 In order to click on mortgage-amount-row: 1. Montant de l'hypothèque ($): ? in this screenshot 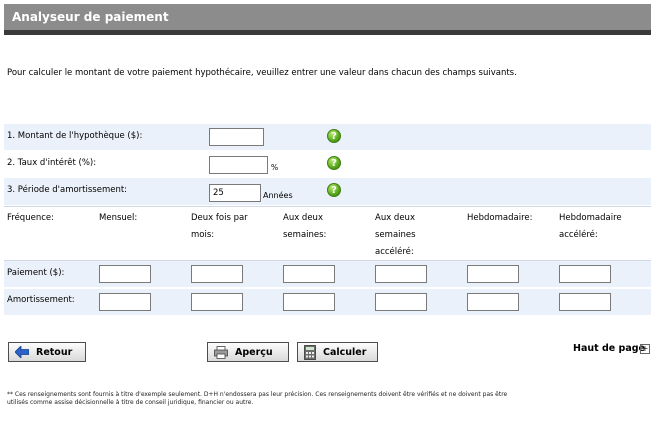, I will do `click(327, 137)`.